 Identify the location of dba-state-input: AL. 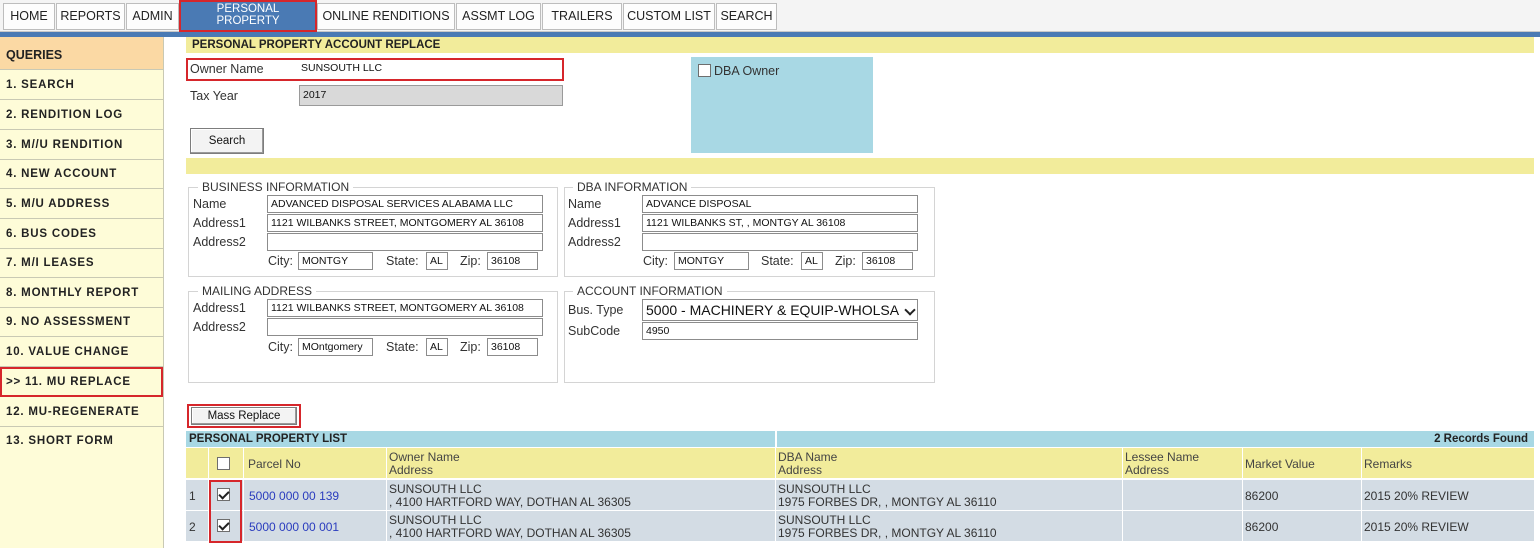
(812, 261).